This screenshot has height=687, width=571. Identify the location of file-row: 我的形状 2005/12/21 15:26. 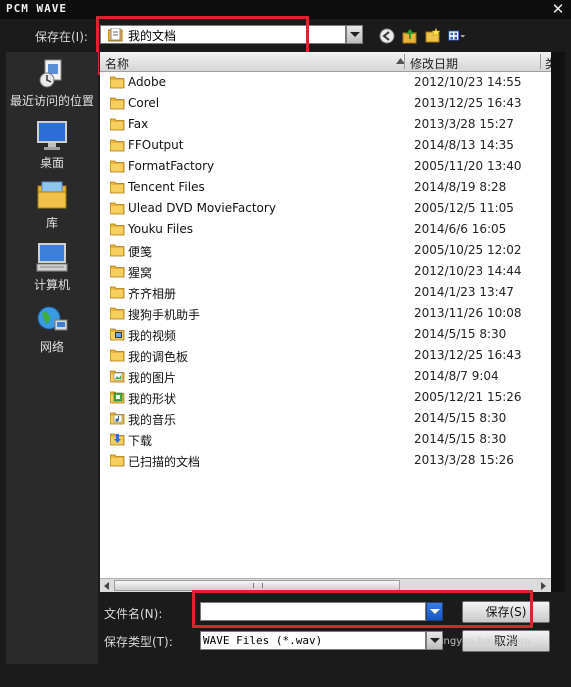
(325, 397).